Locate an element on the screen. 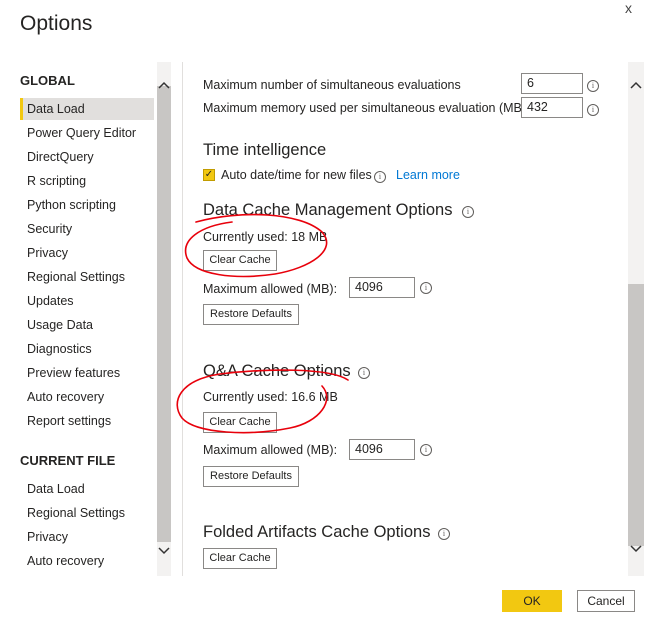  data-cache-restore-button: Restore Defaults is located at coordinates (251, 314).